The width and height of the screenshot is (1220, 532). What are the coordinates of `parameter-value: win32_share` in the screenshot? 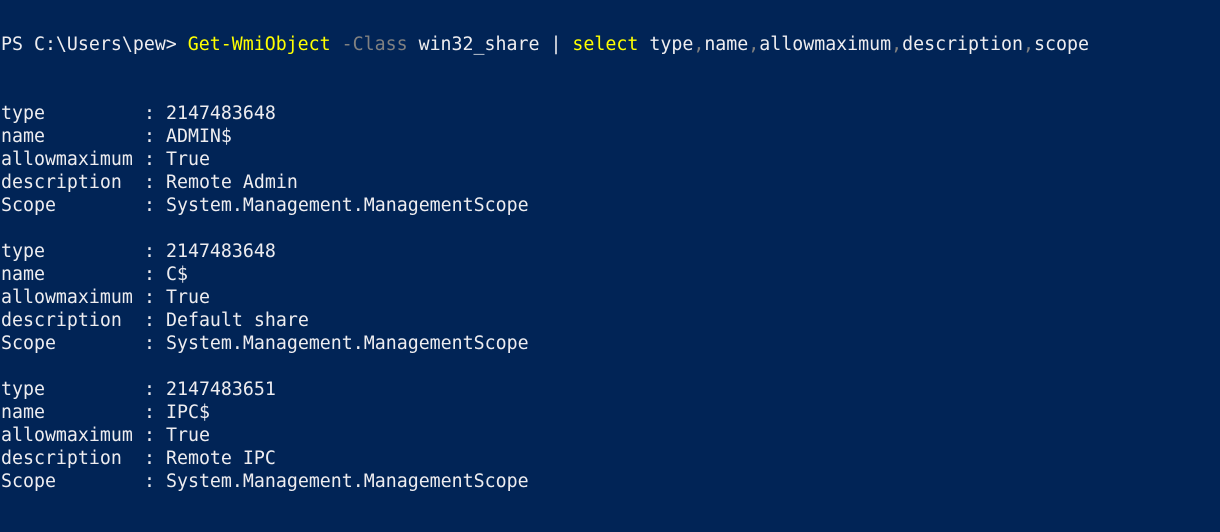 It's located at (479, 44).